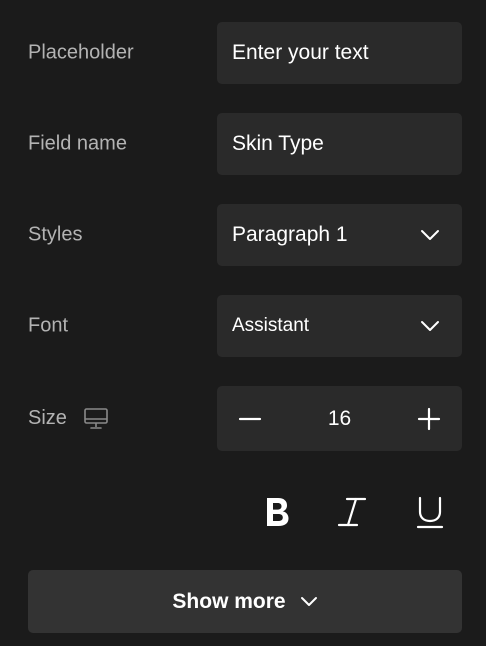  I want to click on placeholder-input: Enter your text, so click(339, 53).